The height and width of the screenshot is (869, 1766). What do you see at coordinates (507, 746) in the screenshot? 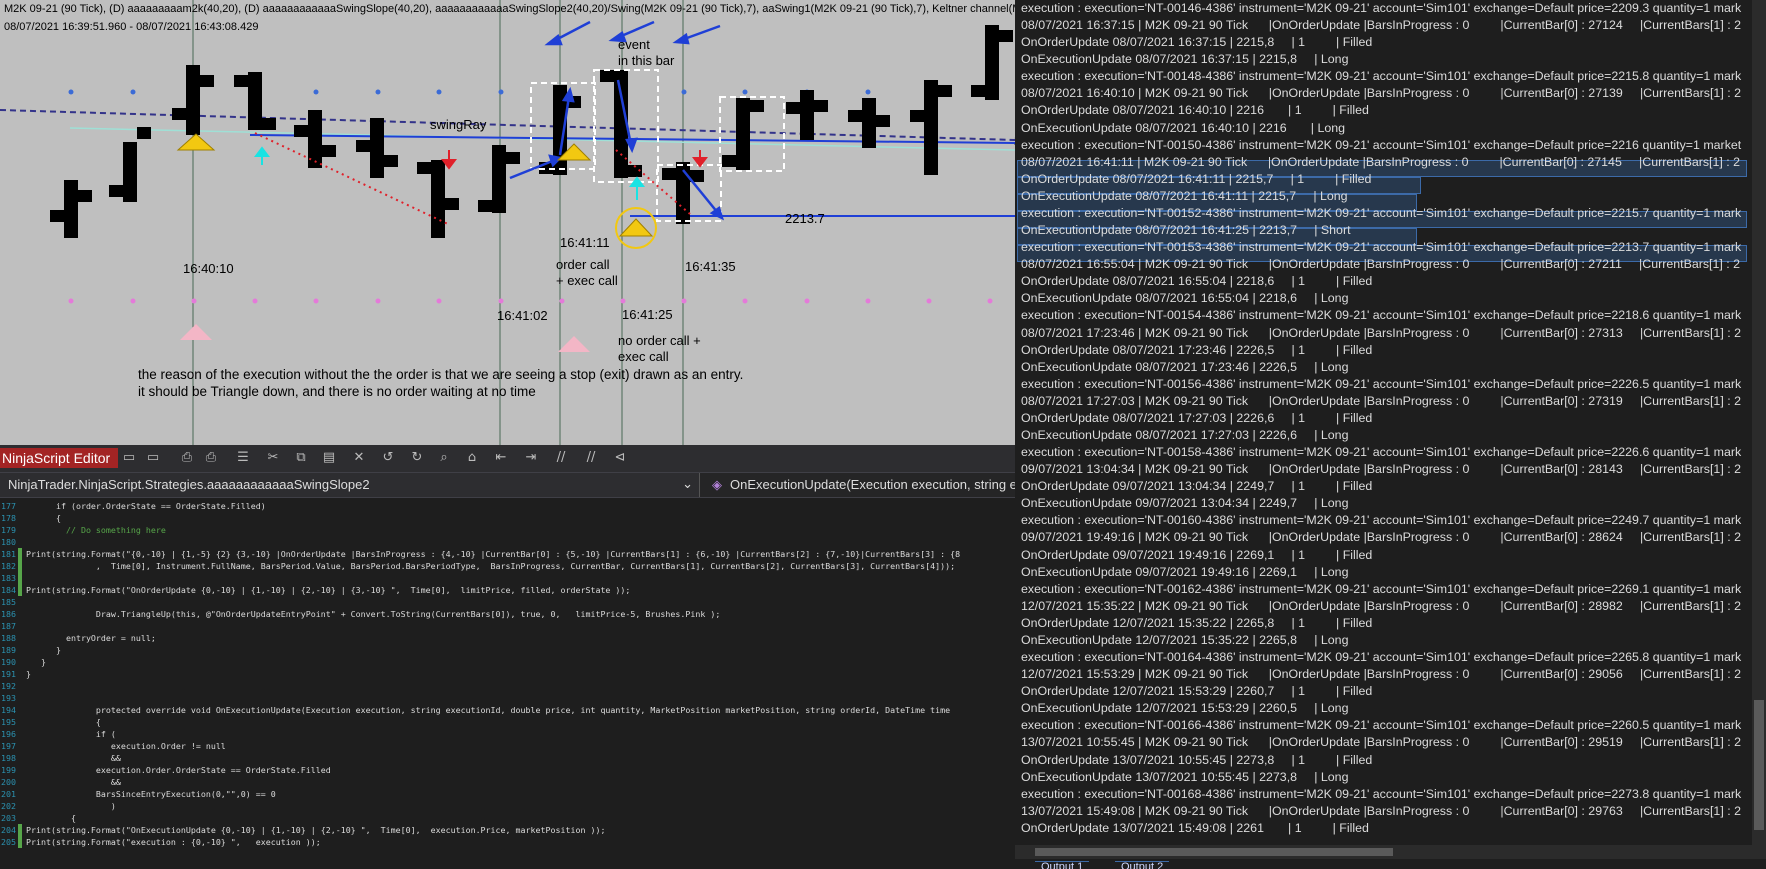
I see `code-line: 197 execution.Order != null` at bounding box center [507, 746].